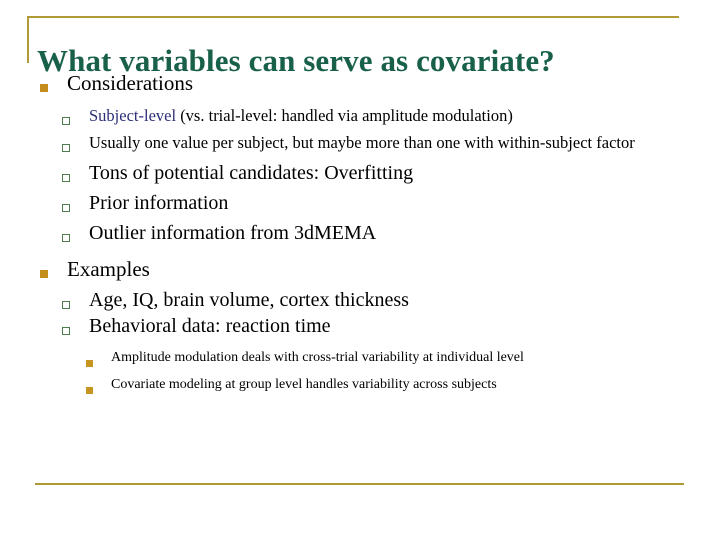  Describe the element at coordinates (380, 269) in the screenshot. I see `bullet-item-examples: Examples` at that location.